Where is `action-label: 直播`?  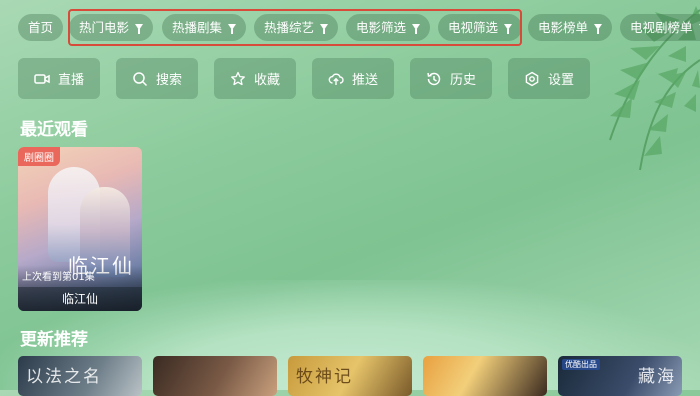
action-label: 直播 is located at coordinates (70, 80).